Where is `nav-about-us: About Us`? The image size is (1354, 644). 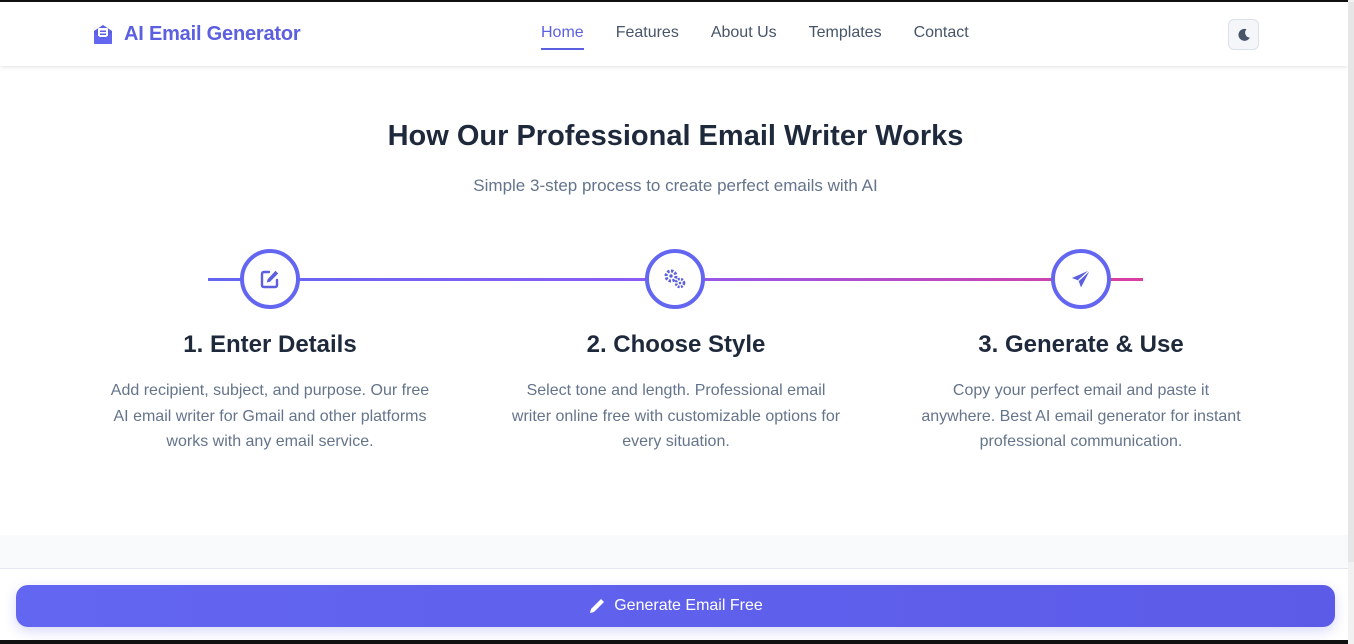
nav-about-us: About Us is located at coordinates (744, 37).